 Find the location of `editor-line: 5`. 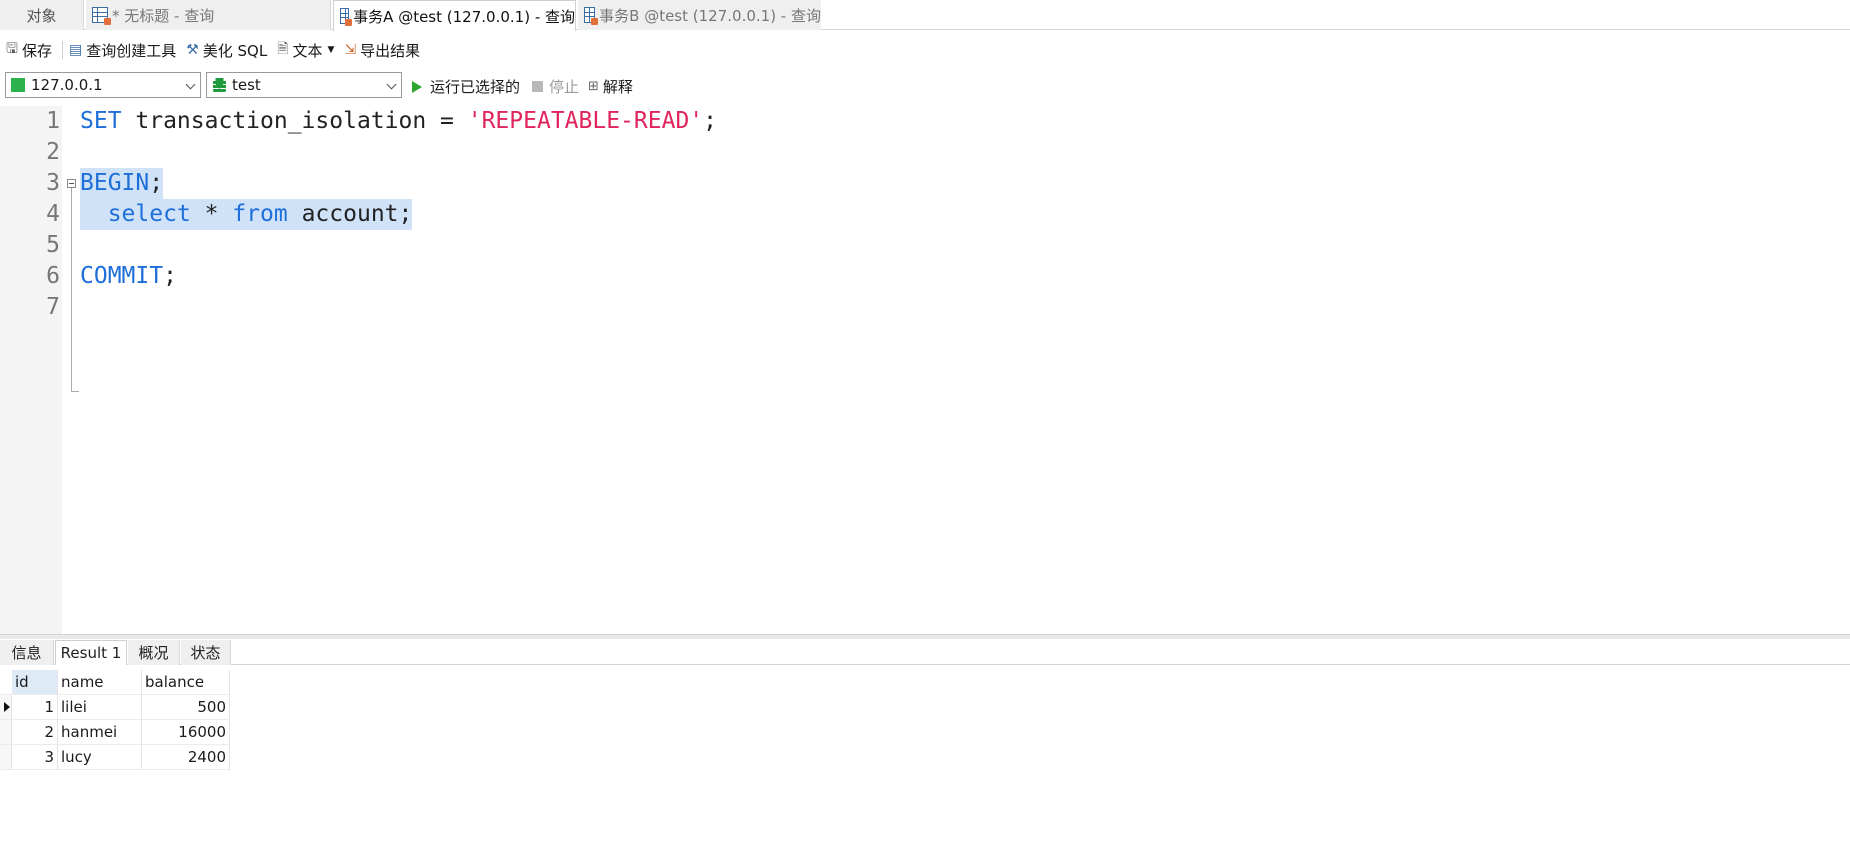

editor-line: 5 is located at coordinates (925, 245).